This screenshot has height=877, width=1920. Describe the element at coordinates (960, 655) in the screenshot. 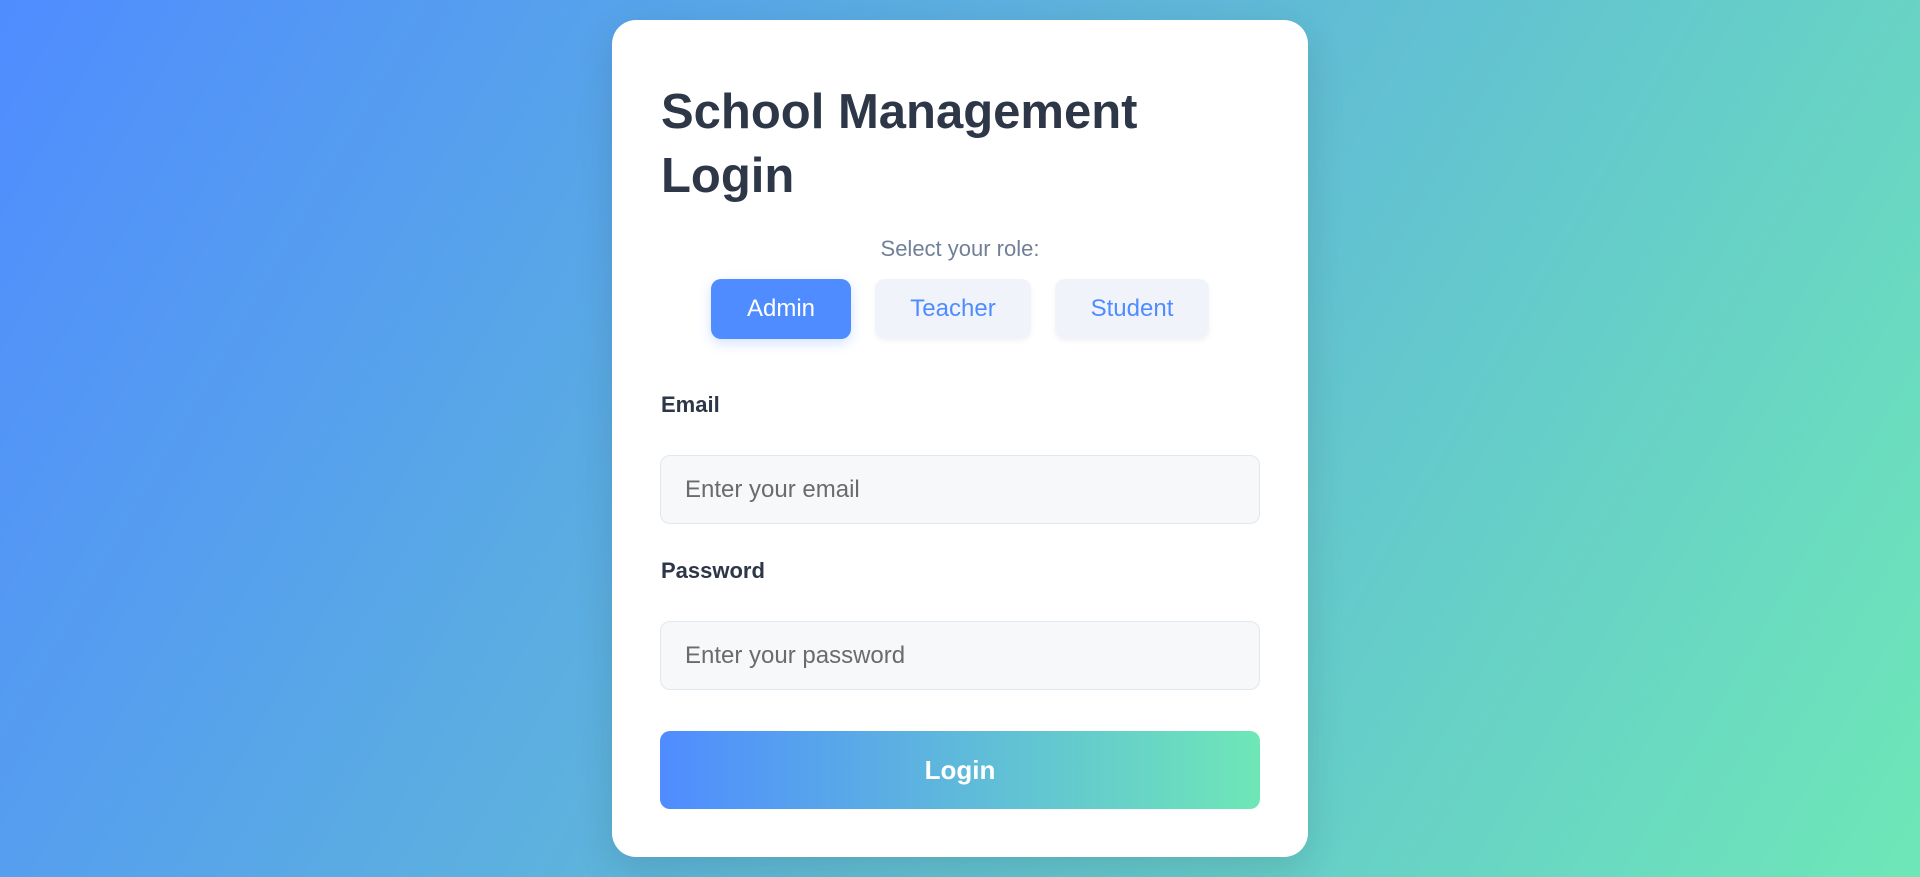

I see `password-field` at that location.